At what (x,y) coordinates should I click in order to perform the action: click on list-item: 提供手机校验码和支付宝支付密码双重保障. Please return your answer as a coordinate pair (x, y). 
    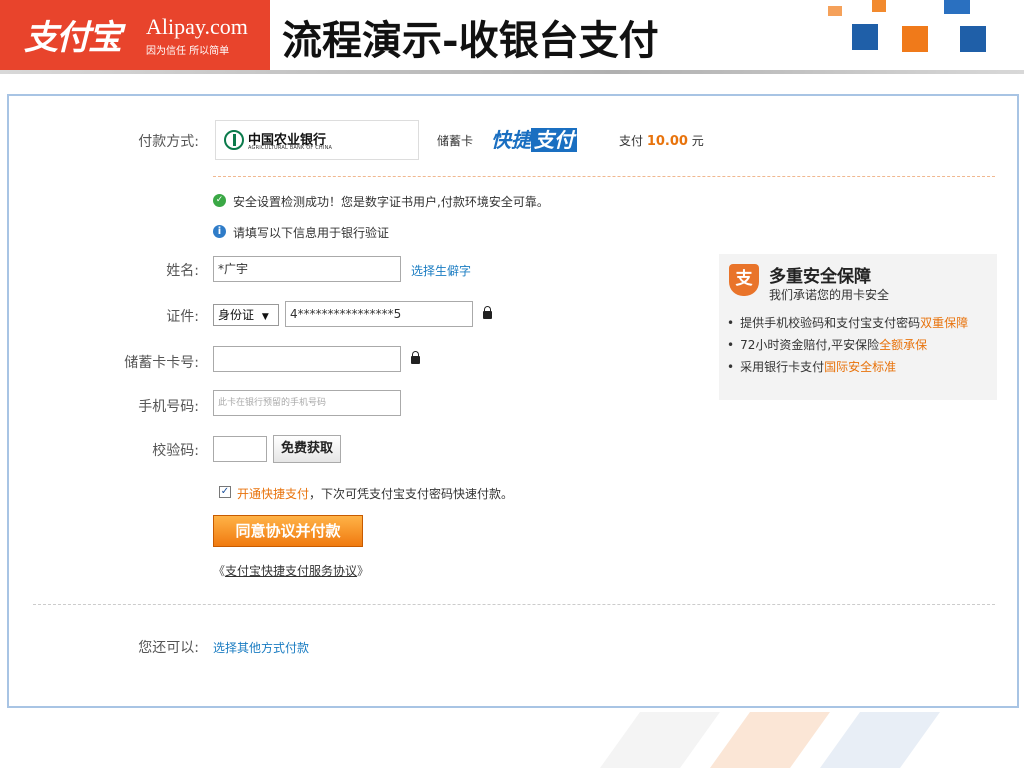
    Looking at the image, I should click on (847, 323).